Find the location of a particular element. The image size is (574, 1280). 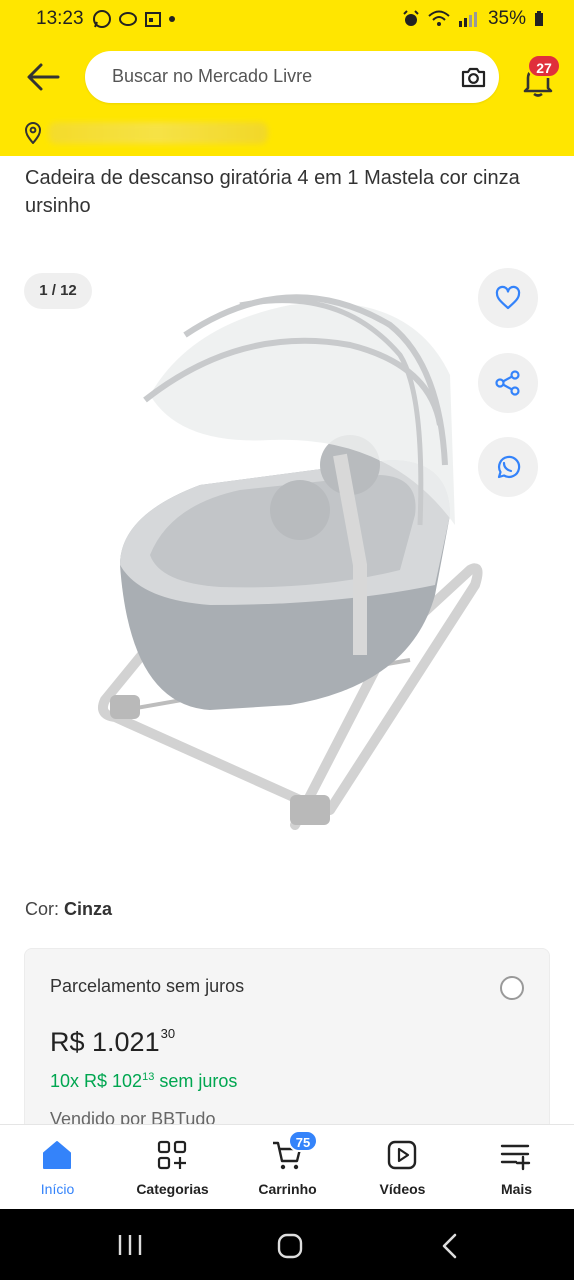

color-selection: Cor: Cinza is located at coordinates (68, 909).